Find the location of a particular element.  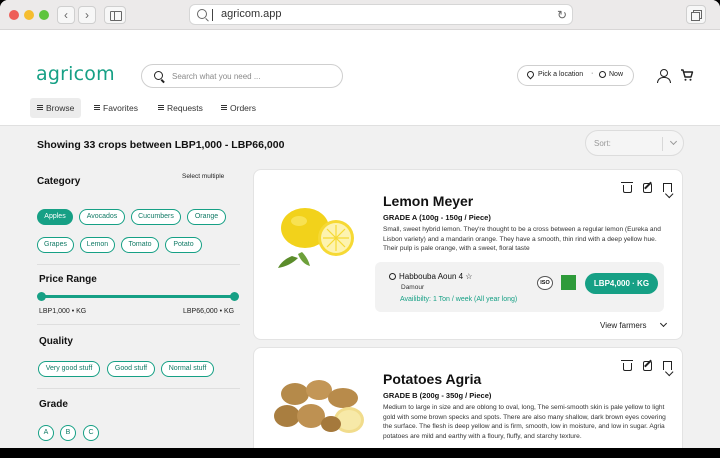

seller-name-text: Habbouba Aoun 4 ☆ is located at coordinates (436, 276).